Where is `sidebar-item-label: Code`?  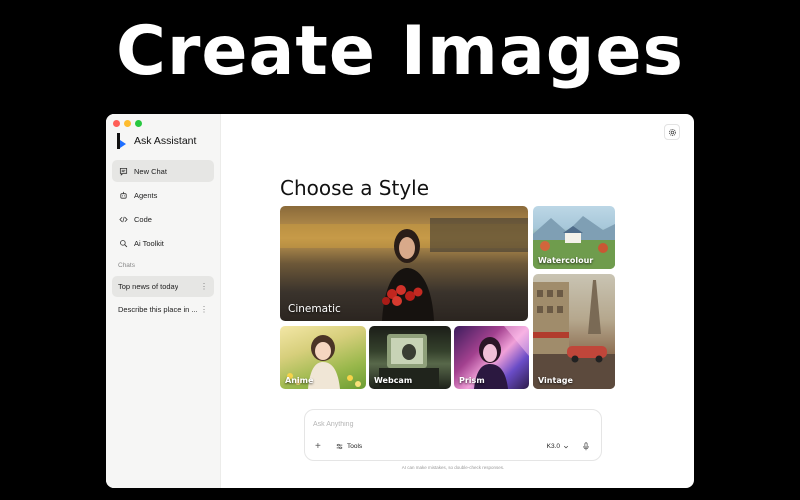
sidebar-item-label: Code is located at coordinates (143, 219).